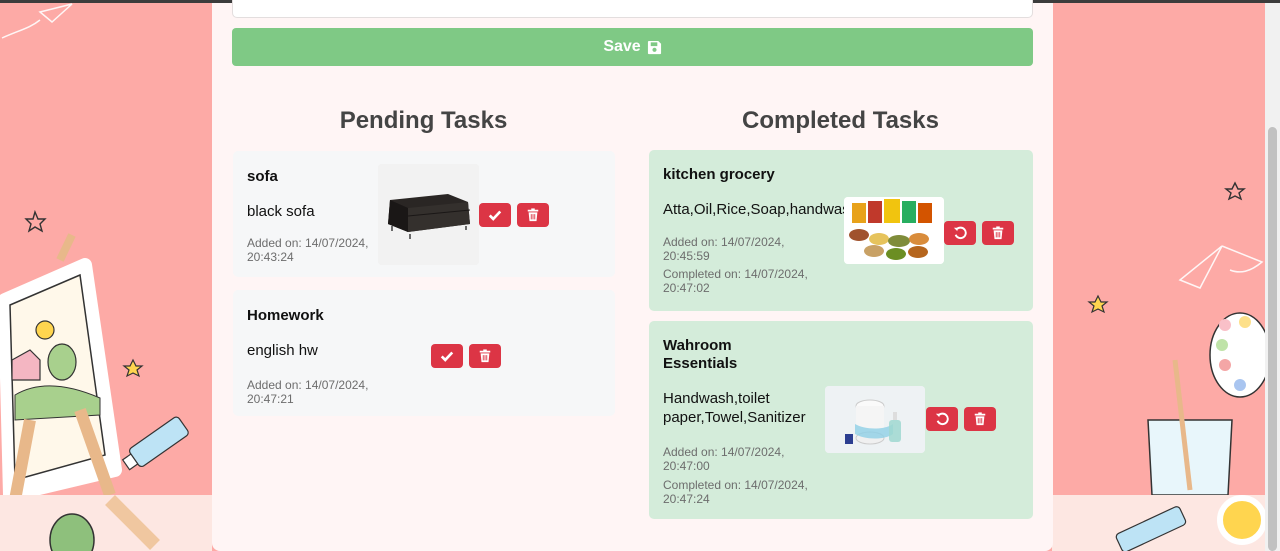 The height and width of the screenshot is (551, 1280). I want to click on task-title: Homework, so click(285, 315).